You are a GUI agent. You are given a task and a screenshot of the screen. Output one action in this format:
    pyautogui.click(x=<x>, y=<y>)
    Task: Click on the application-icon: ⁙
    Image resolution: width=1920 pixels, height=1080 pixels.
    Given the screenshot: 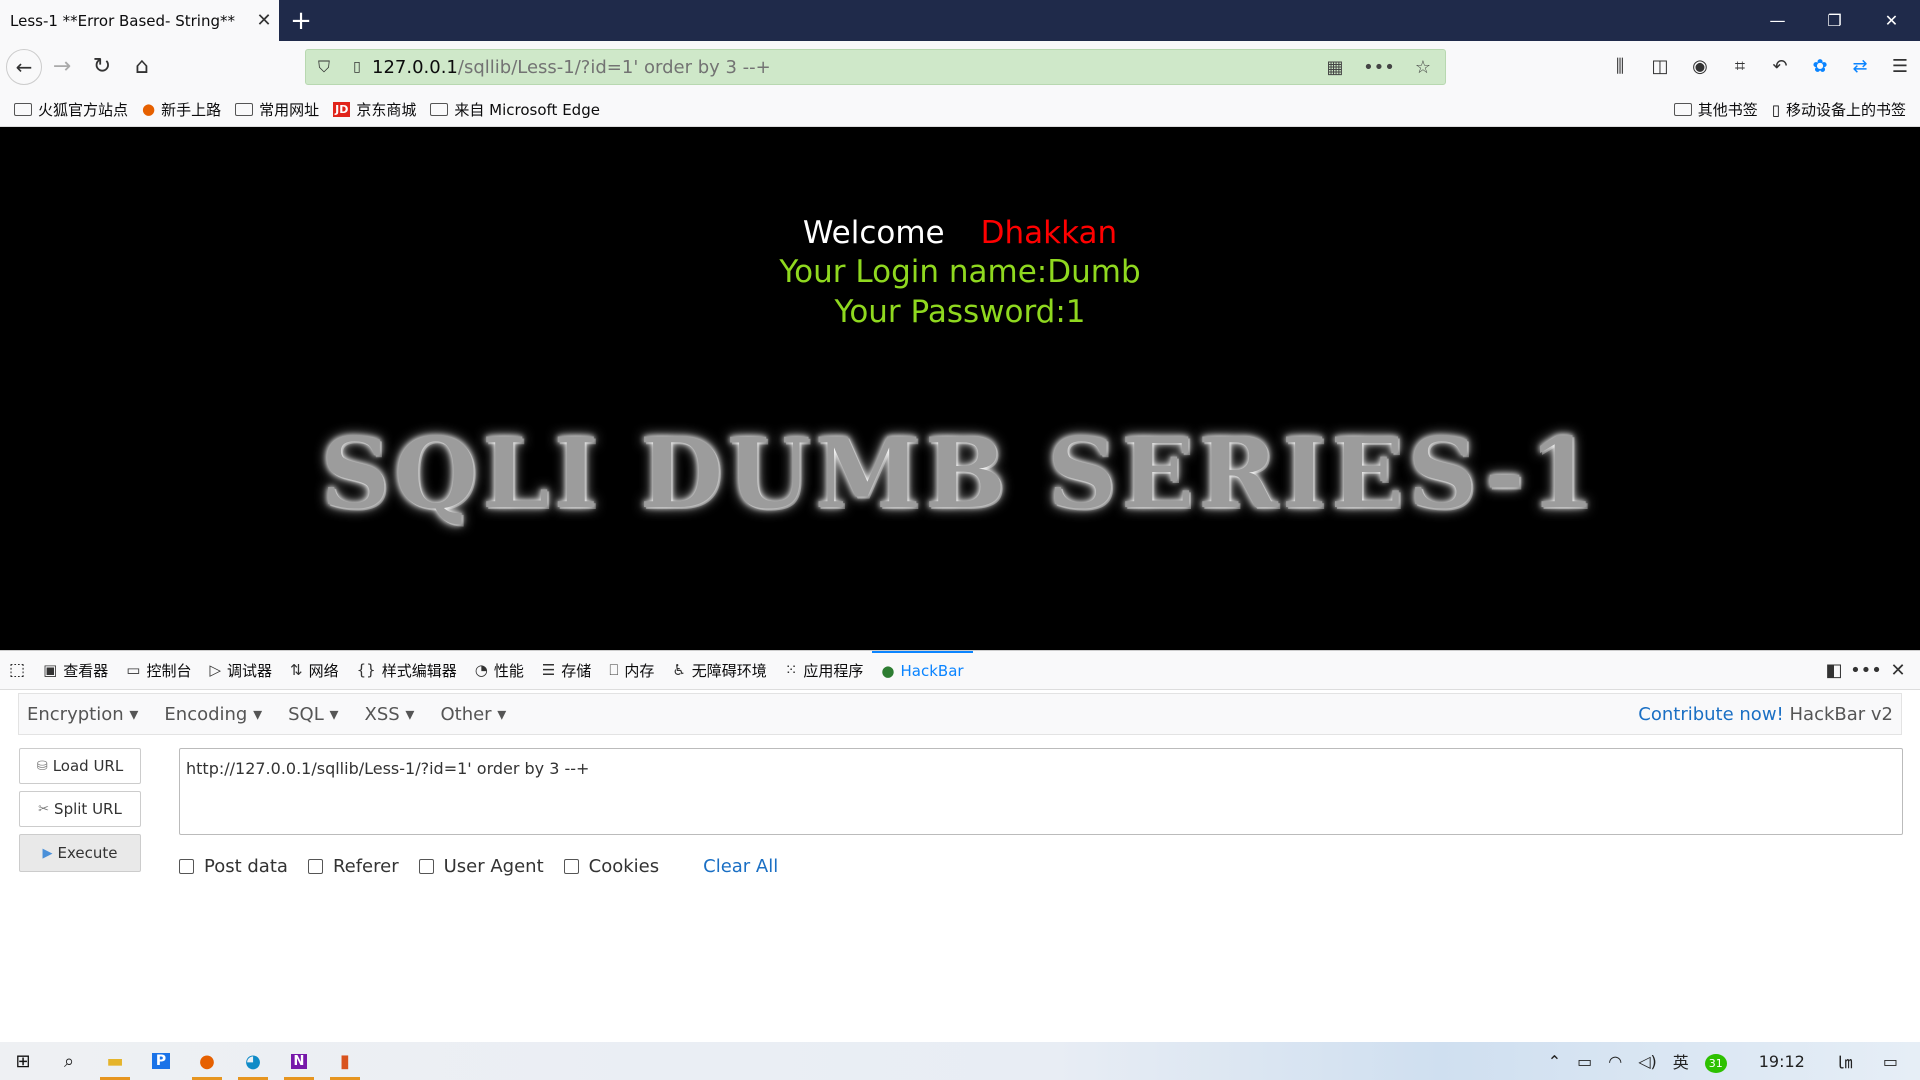 What is the action you would take?
    pyautogui.click(x=791, y=670)
    